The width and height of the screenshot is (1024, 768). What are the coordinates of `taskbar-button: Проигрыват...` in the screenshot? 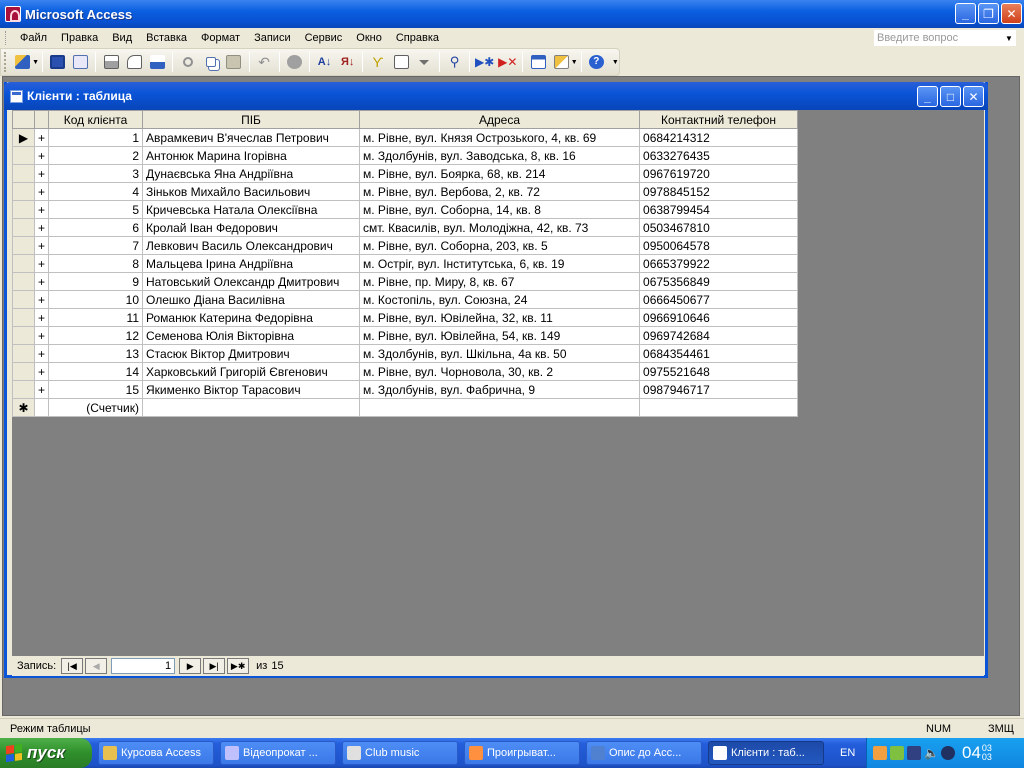 It's located at (522, 753).